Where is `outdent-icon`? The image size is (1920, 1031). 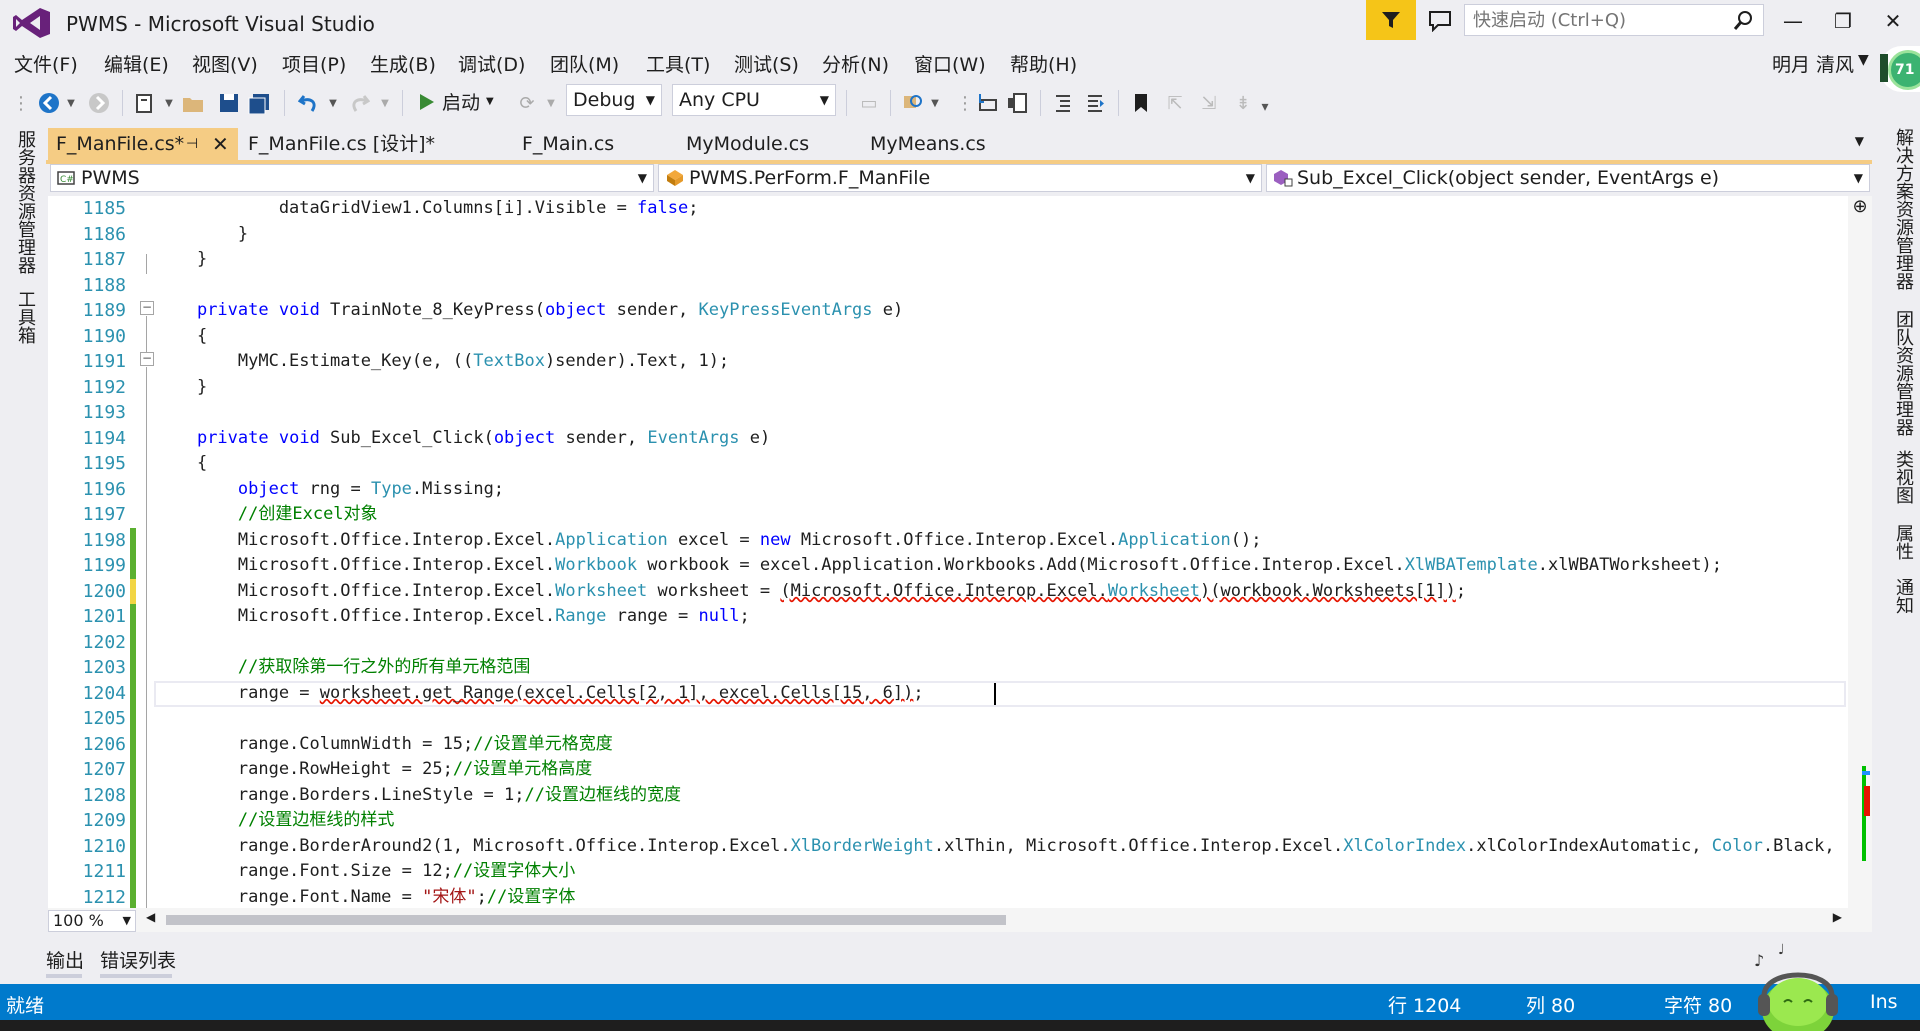 outdent-icon is located at coordinates (1063, 103).